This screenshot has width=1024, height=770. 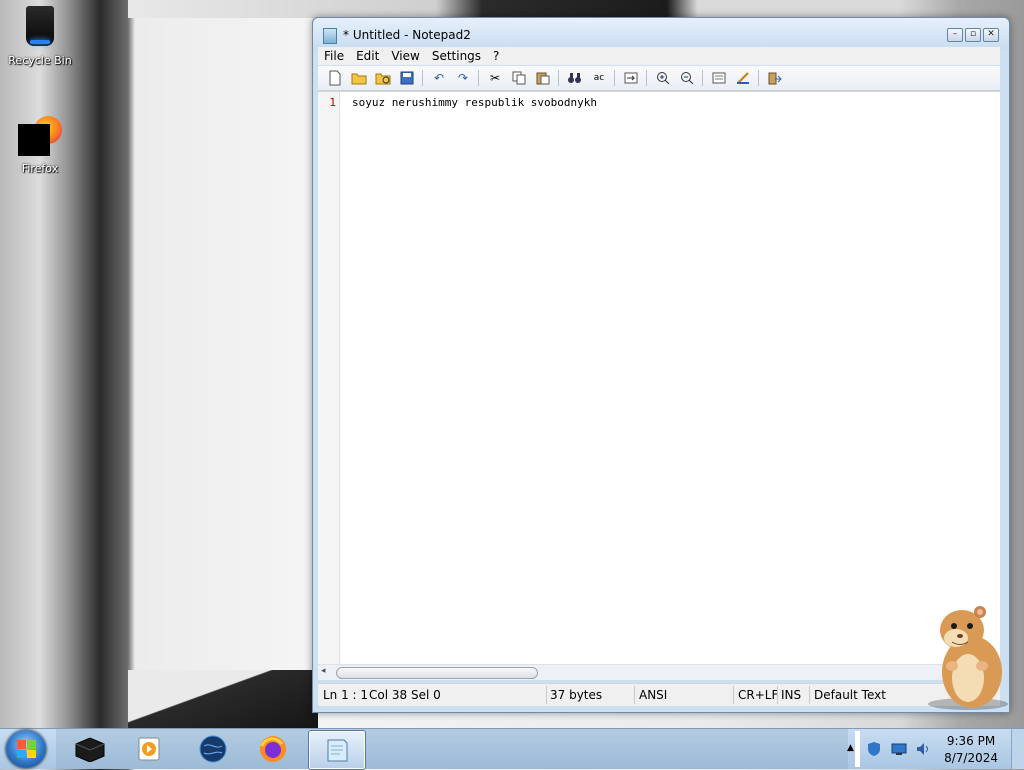 I want to click on paste-icon, so click(x=543, y=78).